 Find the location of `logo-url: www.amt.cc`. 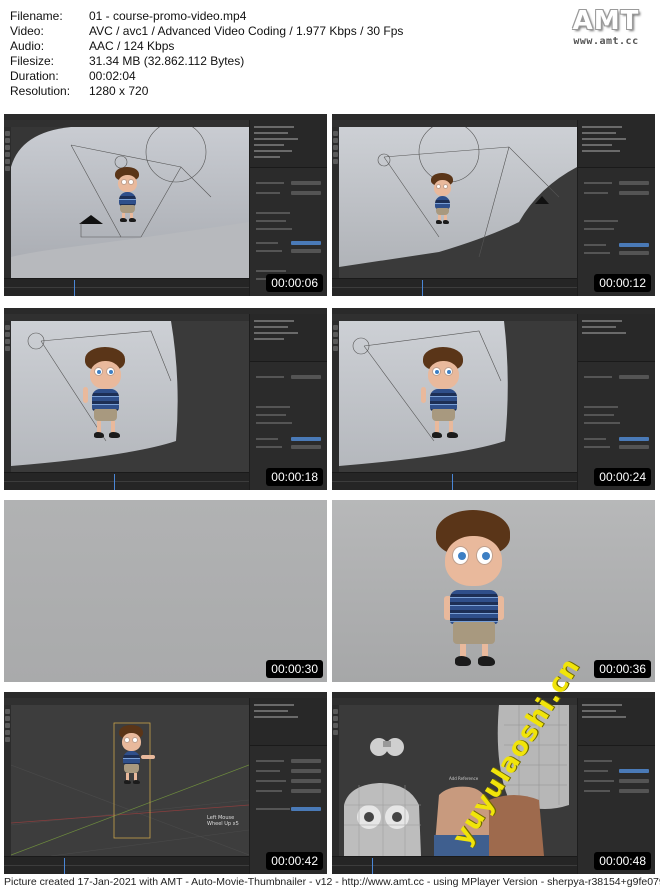

logo-url: www.amt.cc is located at coordinates (606, 41).